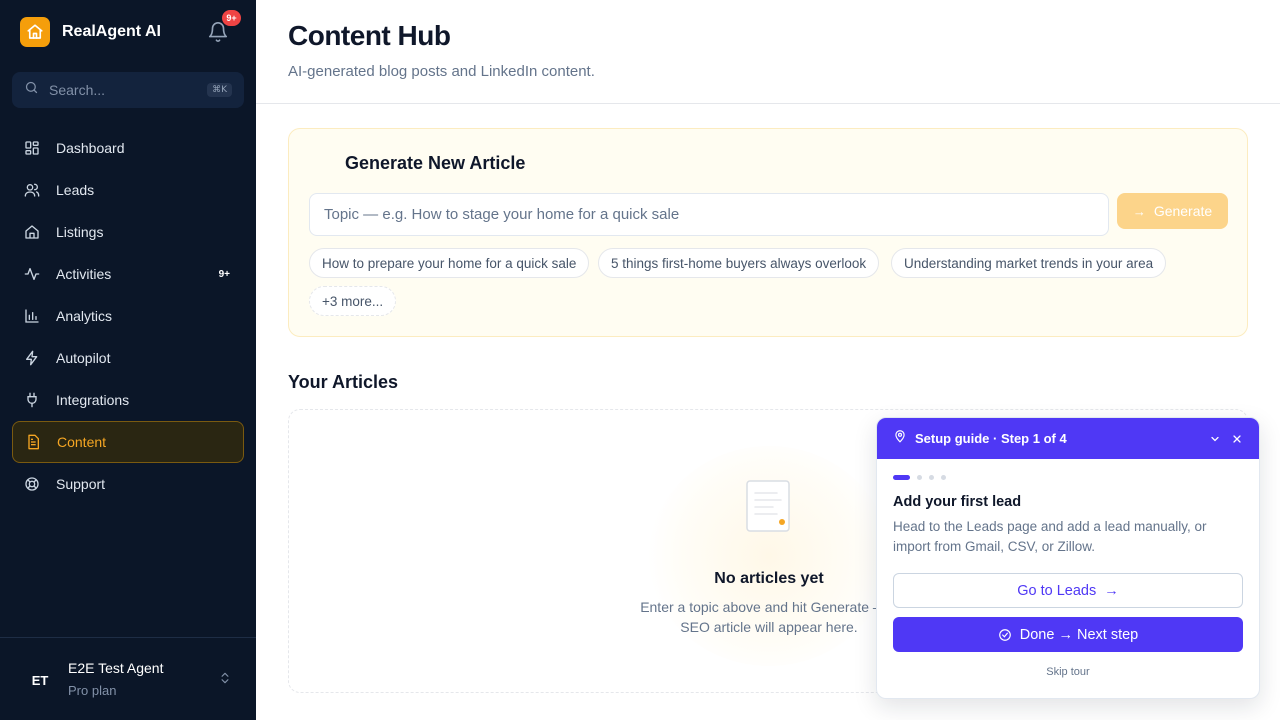 Image resolution: width=1280 pixels, height=720 pixels. What do you see at coordinates (128, 678) in the screenshot?
I see `user-menu: ET E2E Test Agent Pro plan` at bounding box center [128, 678].